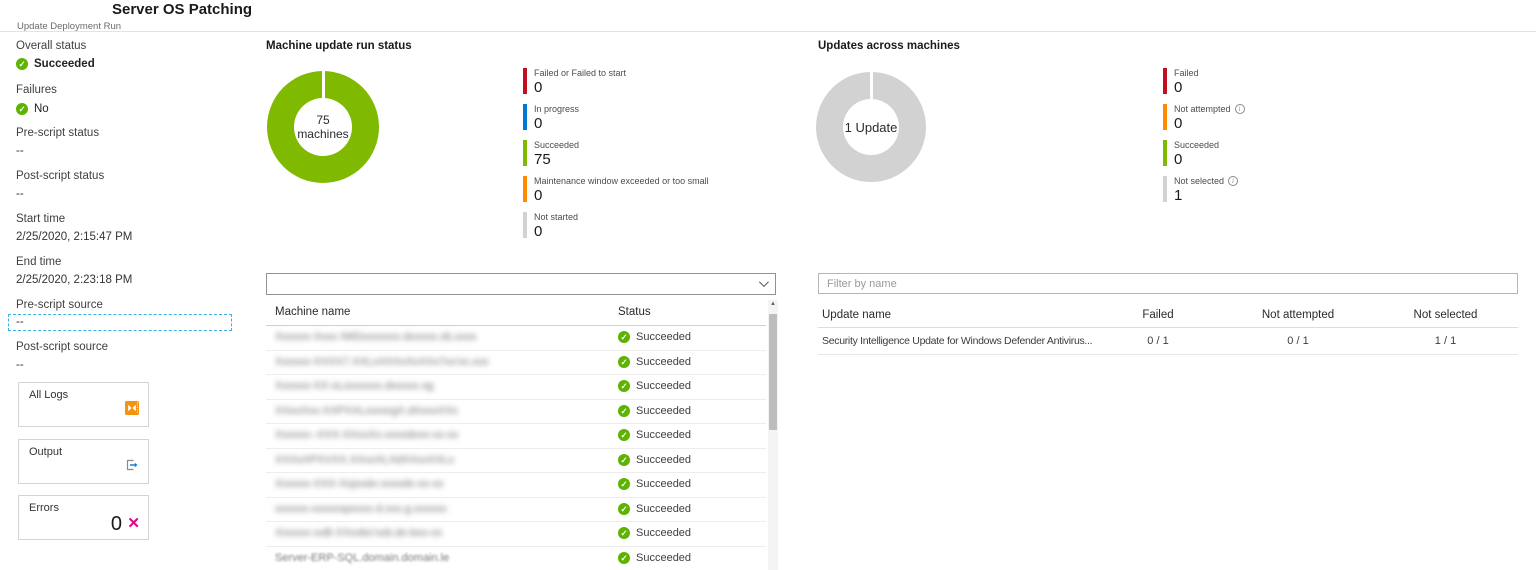 The width and height of the screenshot is (1536, 570). I want to click on column-header-machine-name: Machine name, so click(313, 312).